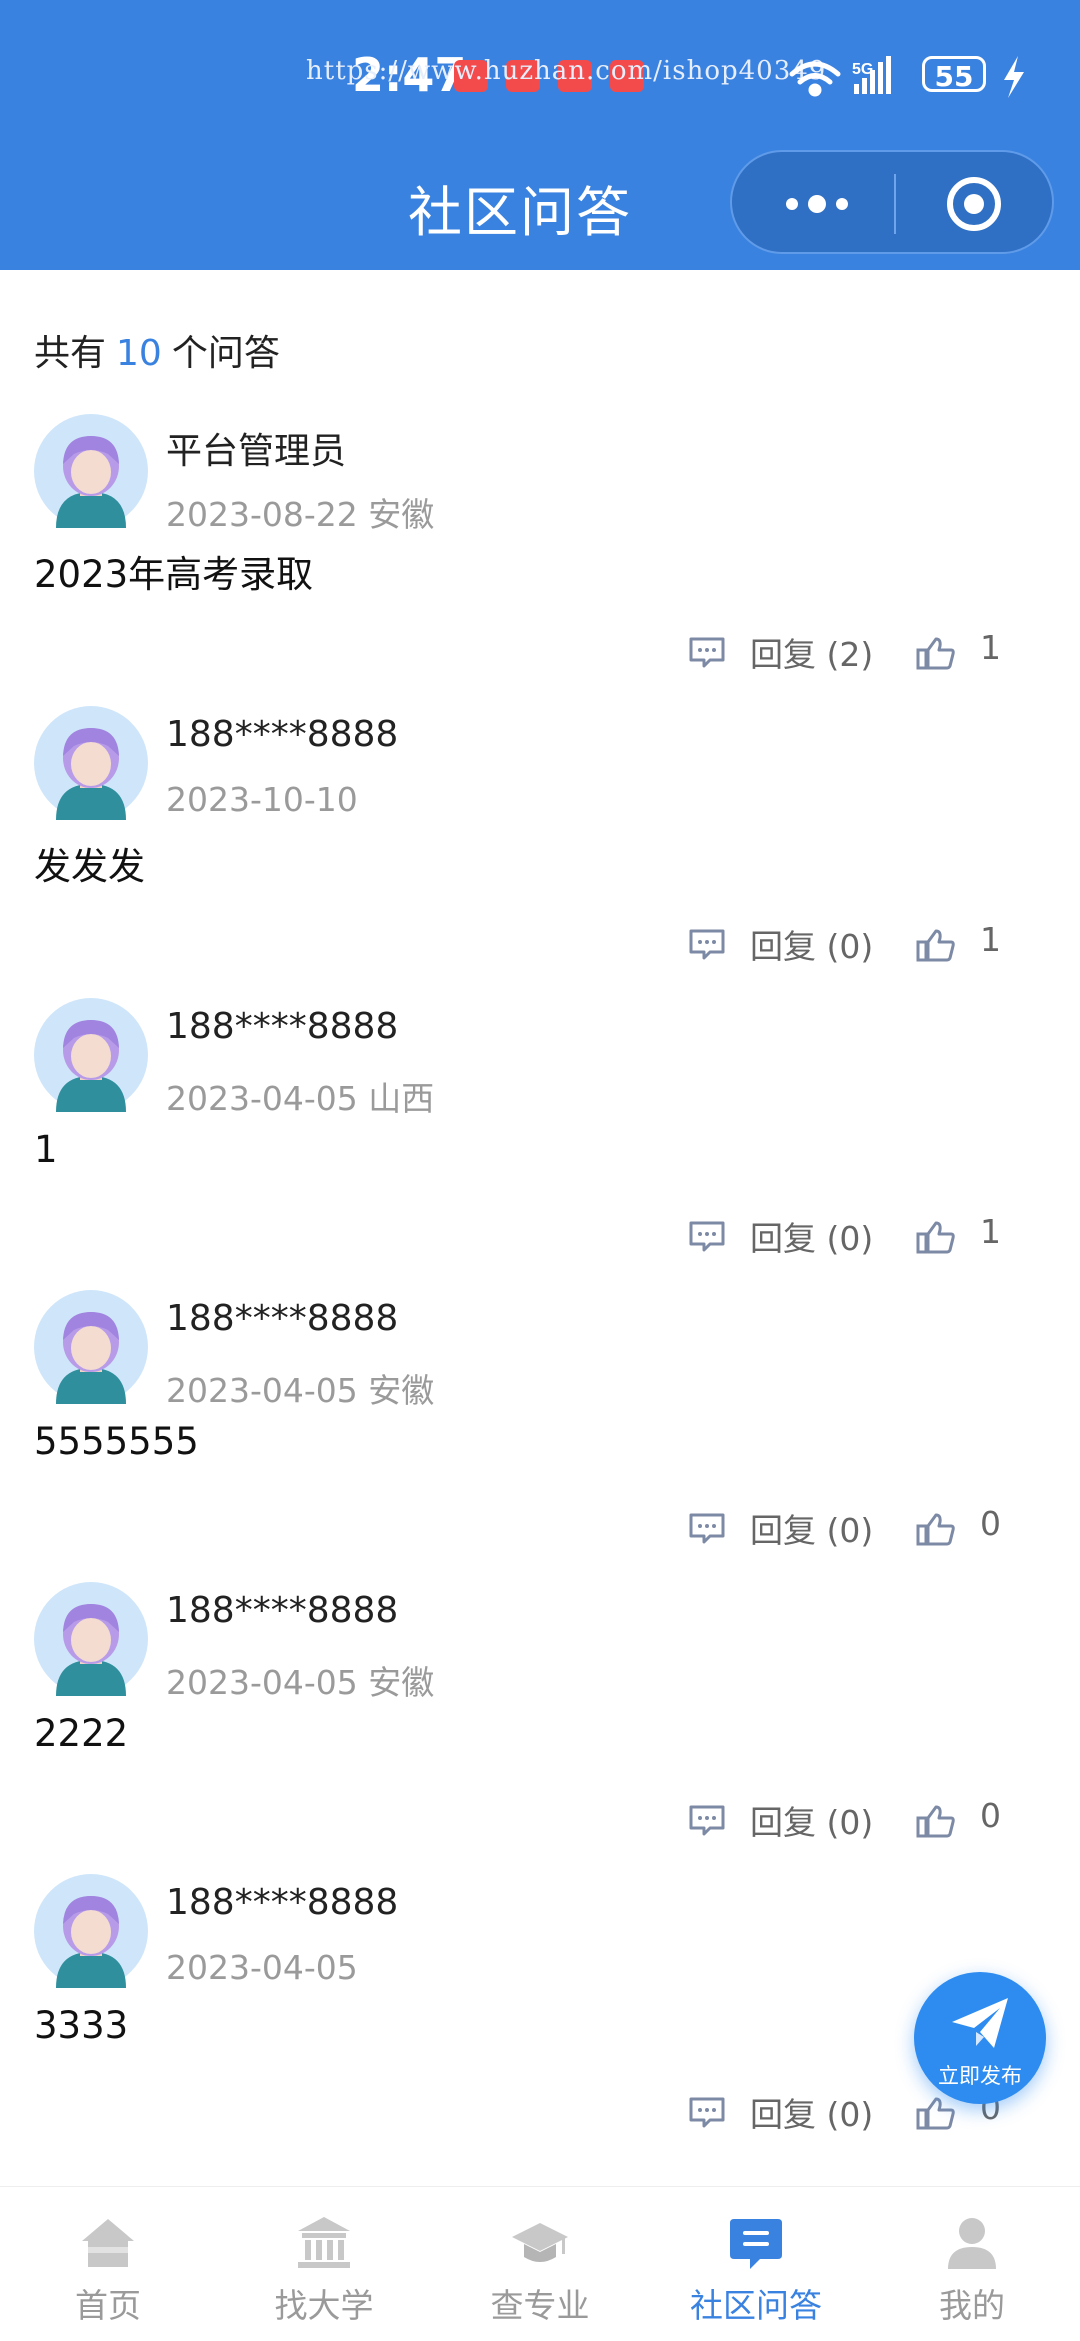 The image size is (1080, 2341). What do you see at coordinates (46, 1149) in the screenshot?
I see `post-content: 1` at bounding box center [46, 1149].